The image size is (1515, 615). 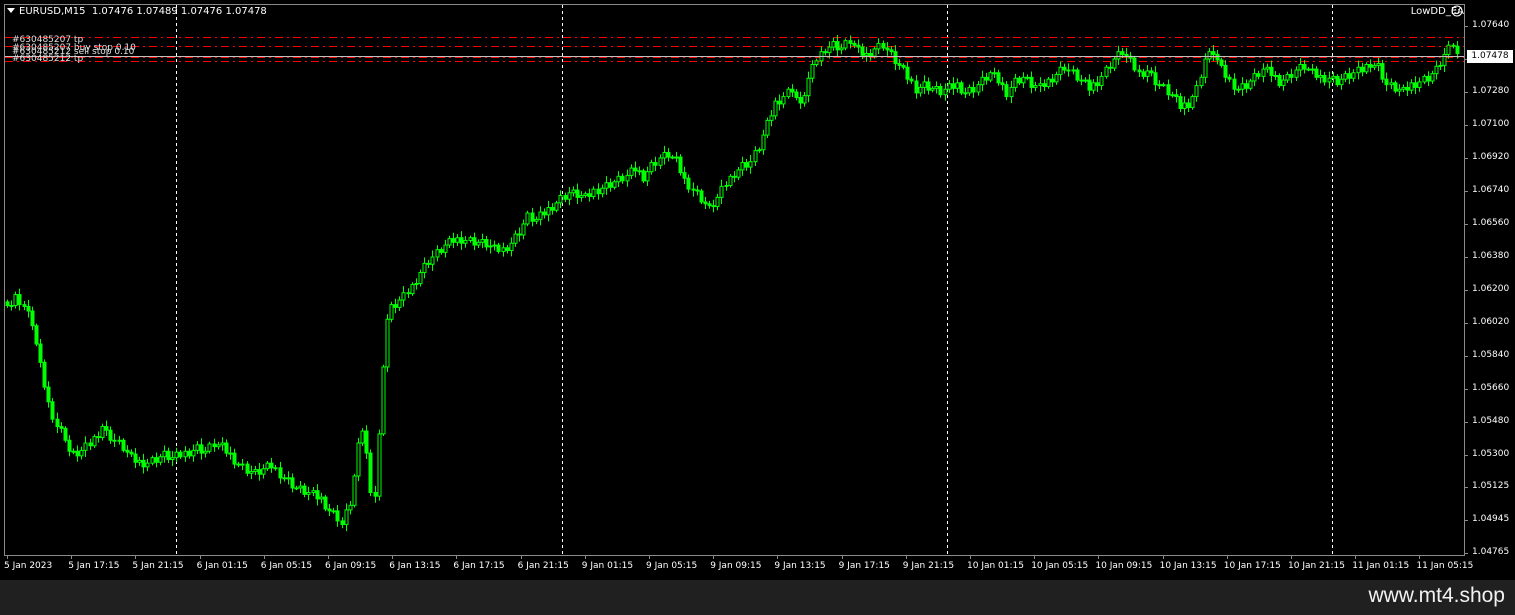 What do you see at coordinates (1491, 90) in the screenshot?
I see `price-tick-label: 1.07280` at bounding box center [1491, 90].